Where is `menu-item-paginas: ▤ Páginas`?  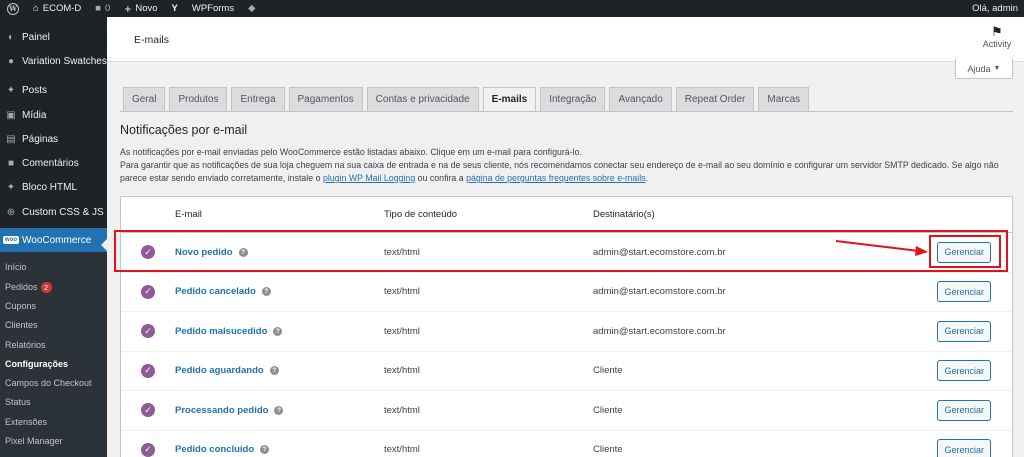
menu-item-paginas: ▤ Páginas is located at coordinates (53, 139).